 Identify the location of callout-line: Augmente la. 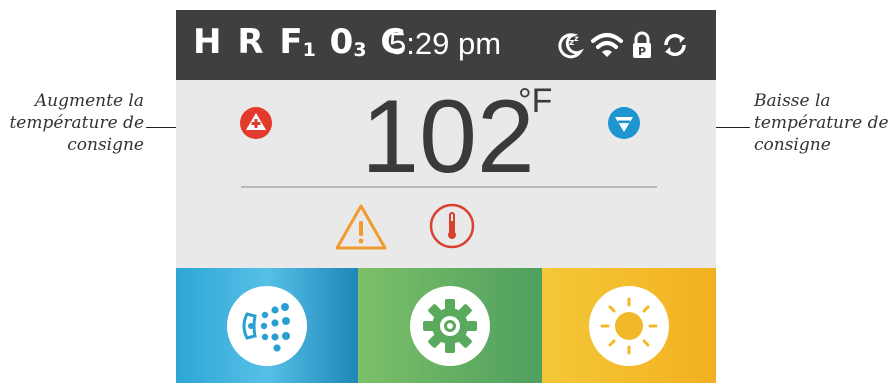
(89, 101).